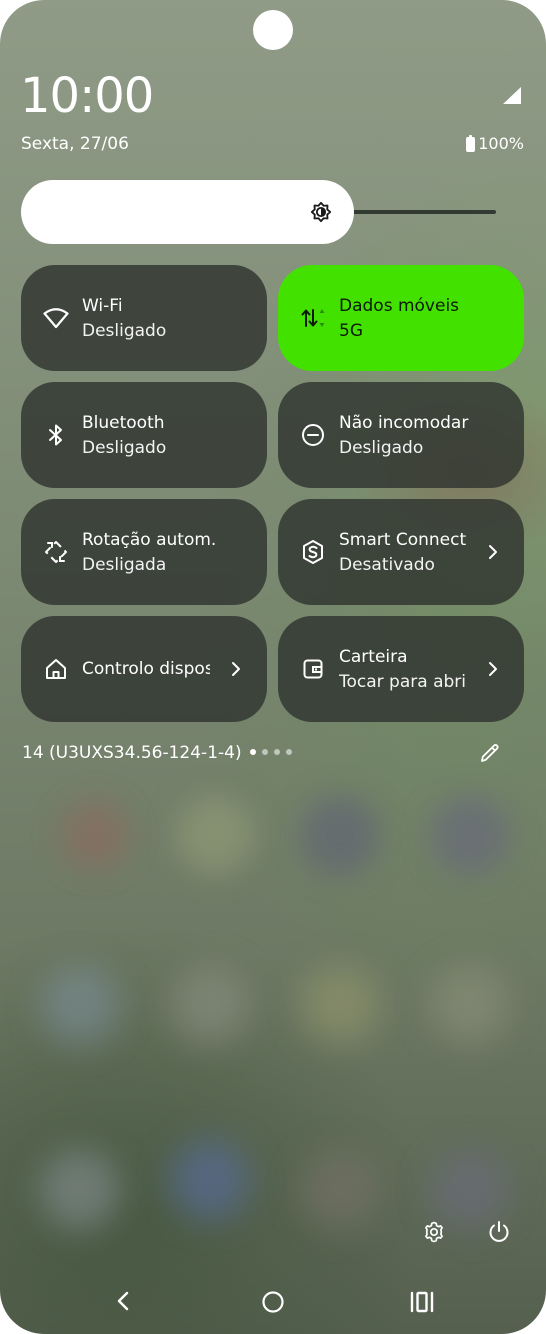  Describe the element at coordinates (403, 682) in the screenshot. I see `tile-status: Tocar para abrir` at that location.